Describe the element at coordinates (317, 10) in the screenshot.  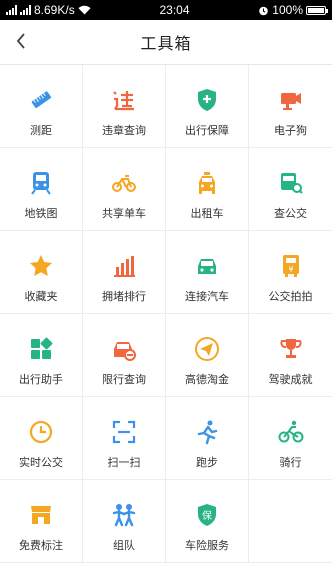
I see `battery-icon` at that location.